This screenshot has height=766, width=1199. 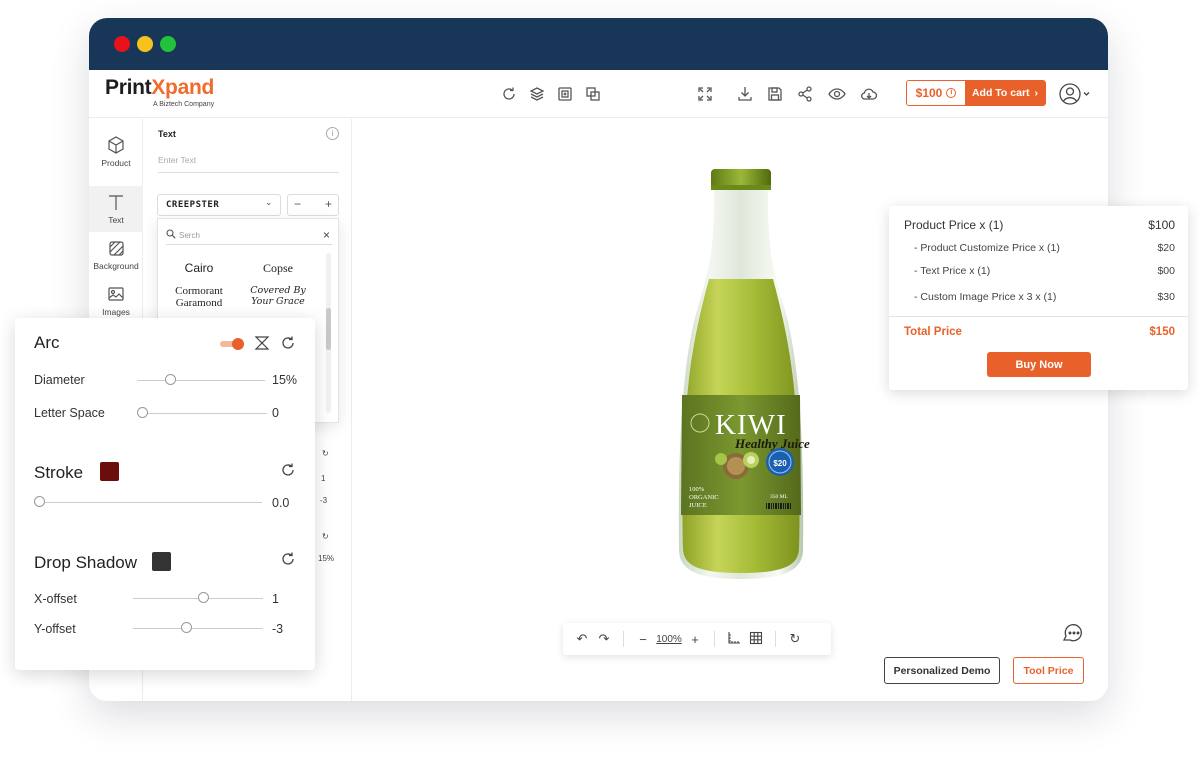 I want to click on arc-title: Arc, so click(x=47, y=342).